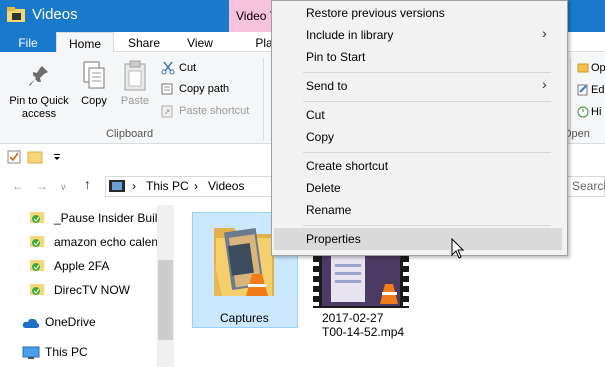  What do you see at coordinates (94, 101) in the screenshot?
I see `copy-label: Copy` at bounding box center [94, 101].